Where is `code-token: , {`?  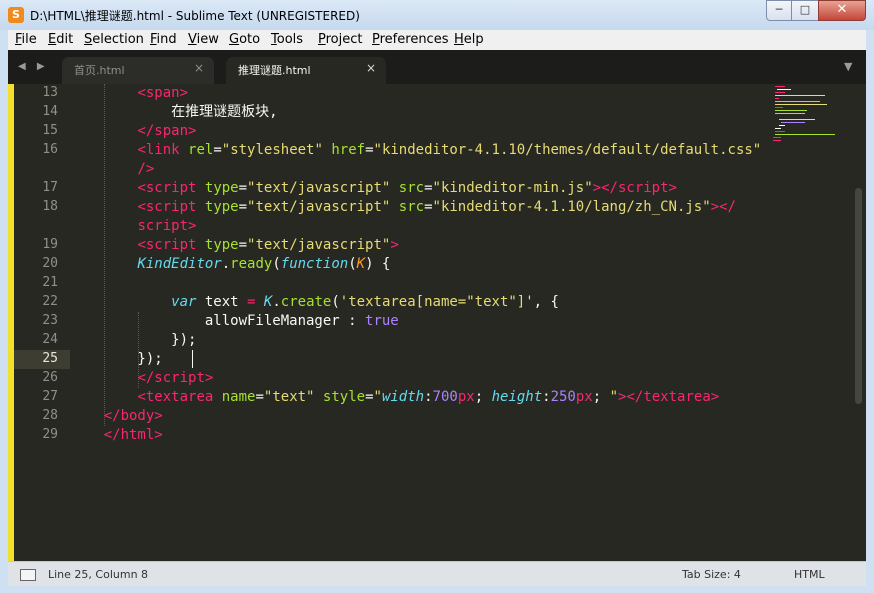
code-token: , { is located at coordinates (546, 302).